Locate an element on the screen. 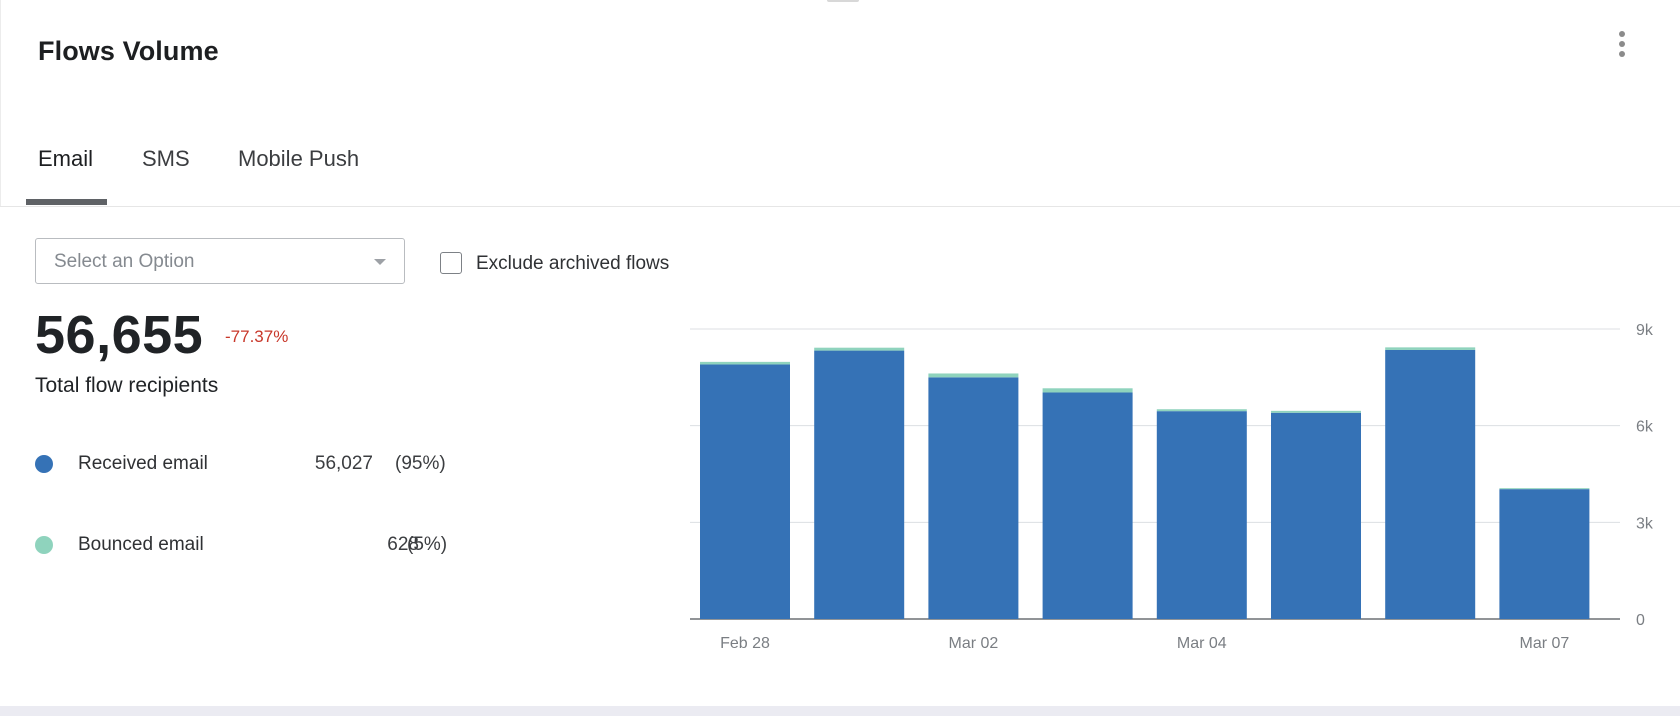 The height and width of the screenshot is (716, 1680). drag-handle is located at coordinates (843, 1).